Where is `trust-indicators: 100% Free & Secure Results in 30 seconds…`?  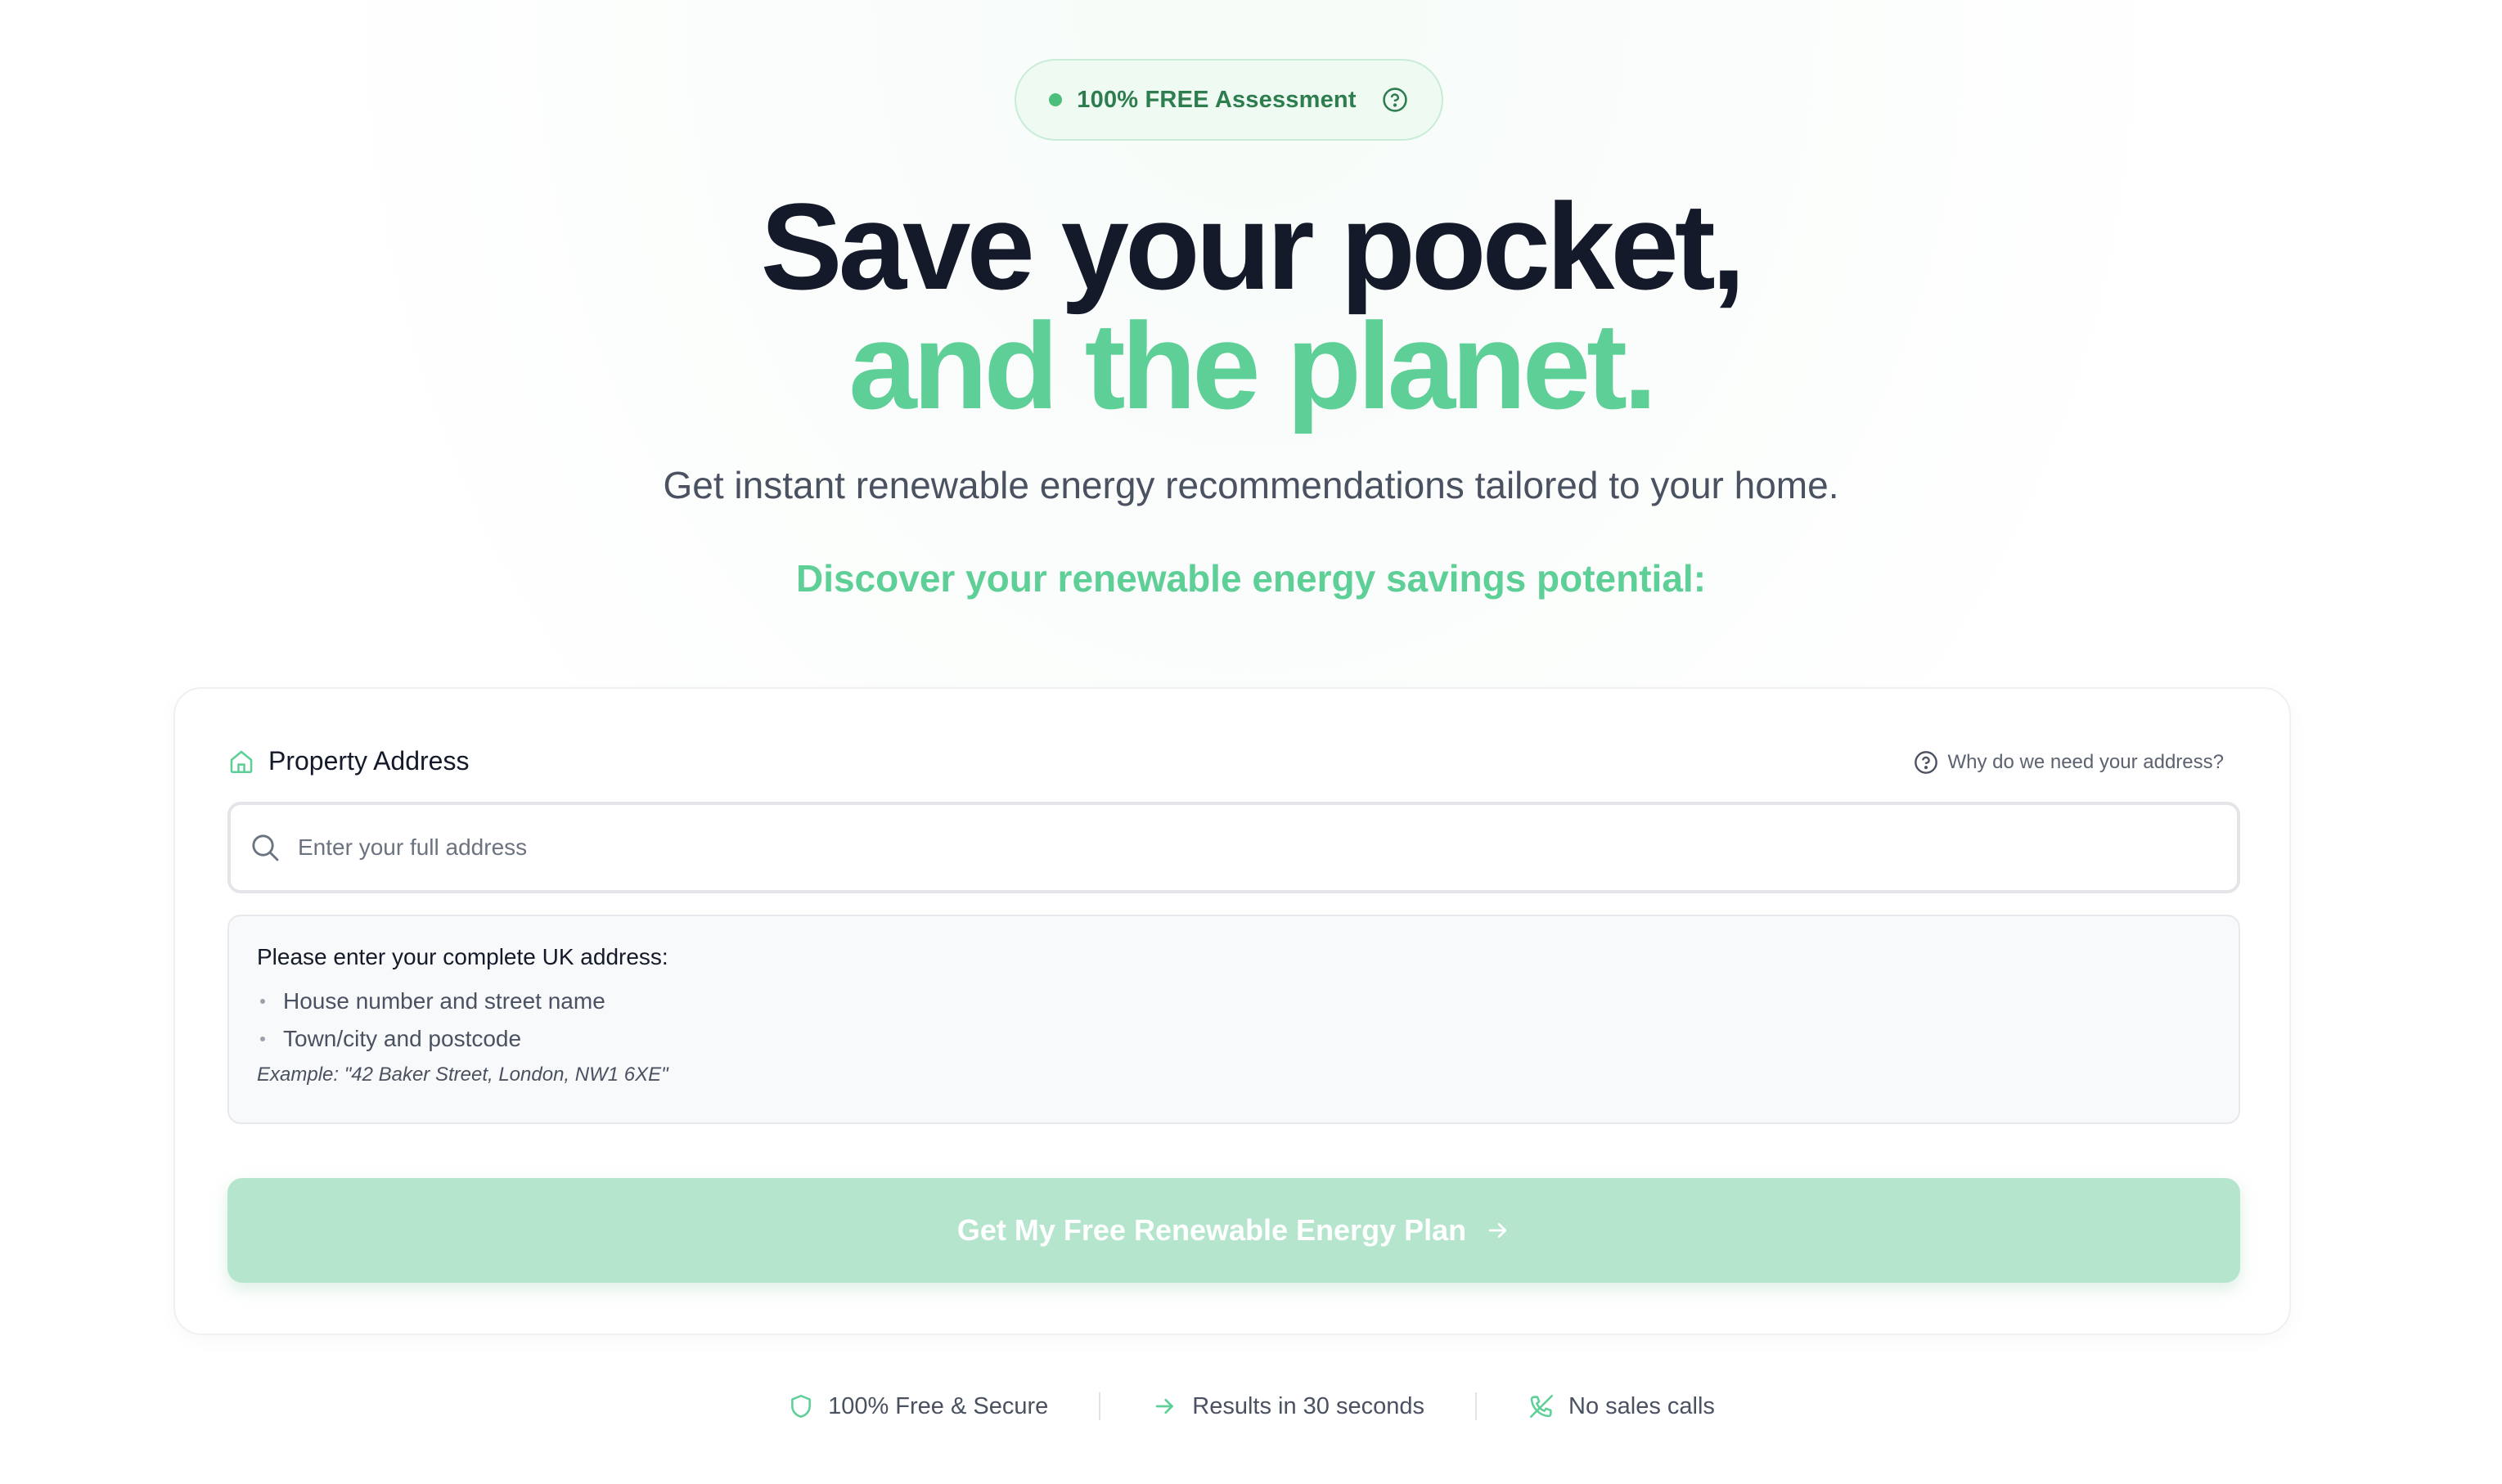 trust-indicators: 100% Free & Secure Results in 30 seconds… is located at coordinates (1251, 1406).